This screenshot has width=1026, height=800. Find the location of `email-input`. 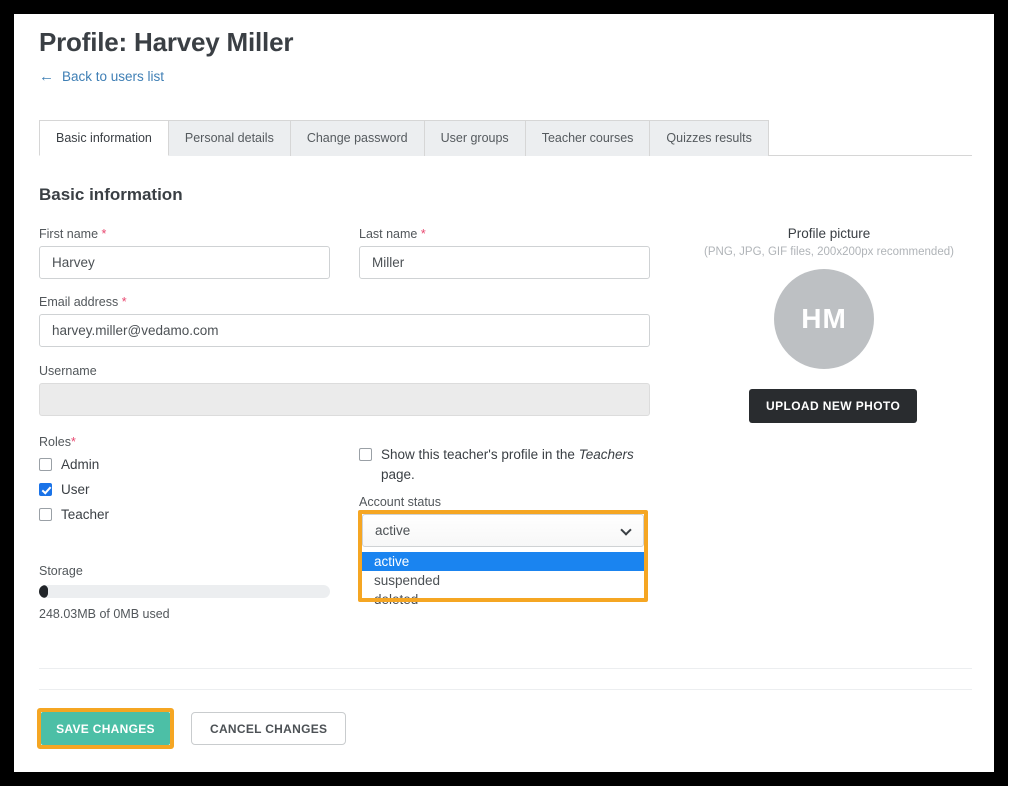

email-input is located at coordinates (344, 330).